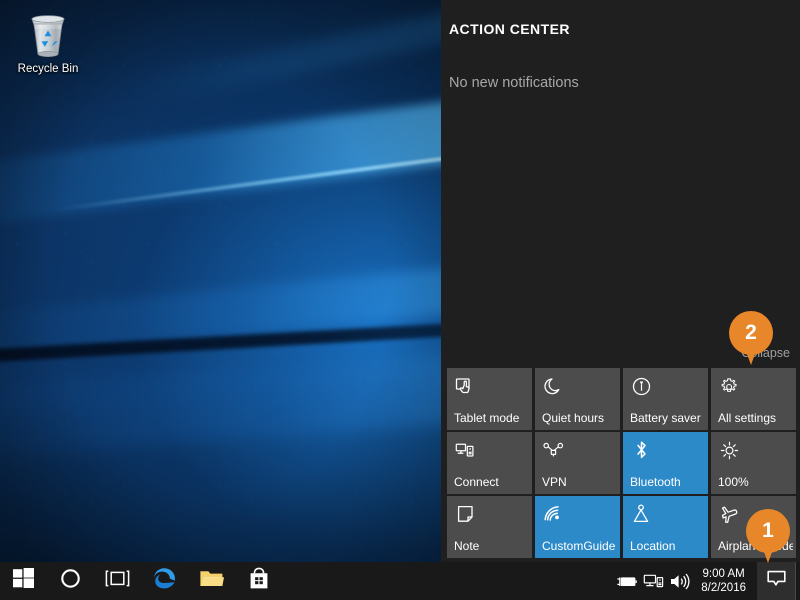 The width and height of the screenshot is (800, 600). I want to click on quick-action-battery-saver: Battery saver, so click(665, 399).